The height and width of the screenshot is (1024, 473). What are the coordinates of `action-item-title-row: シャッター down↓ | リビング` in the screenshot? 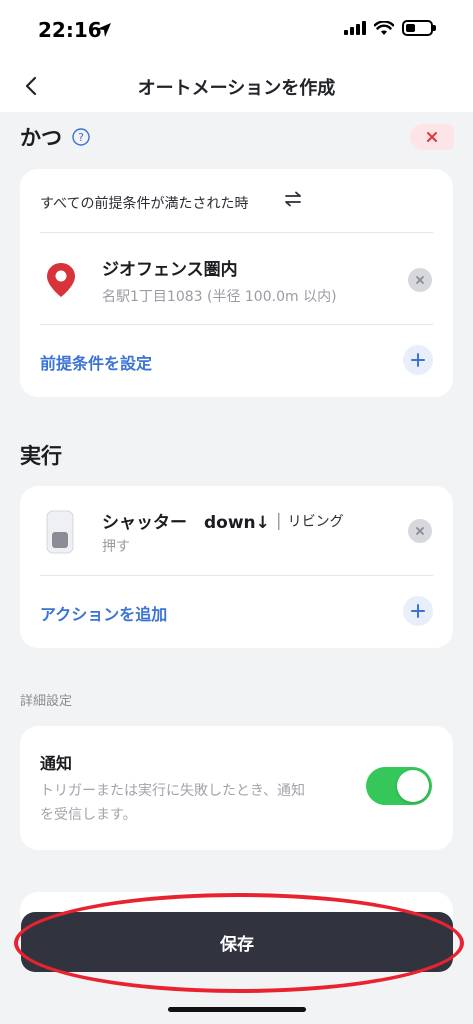 It's located at (223, 521).